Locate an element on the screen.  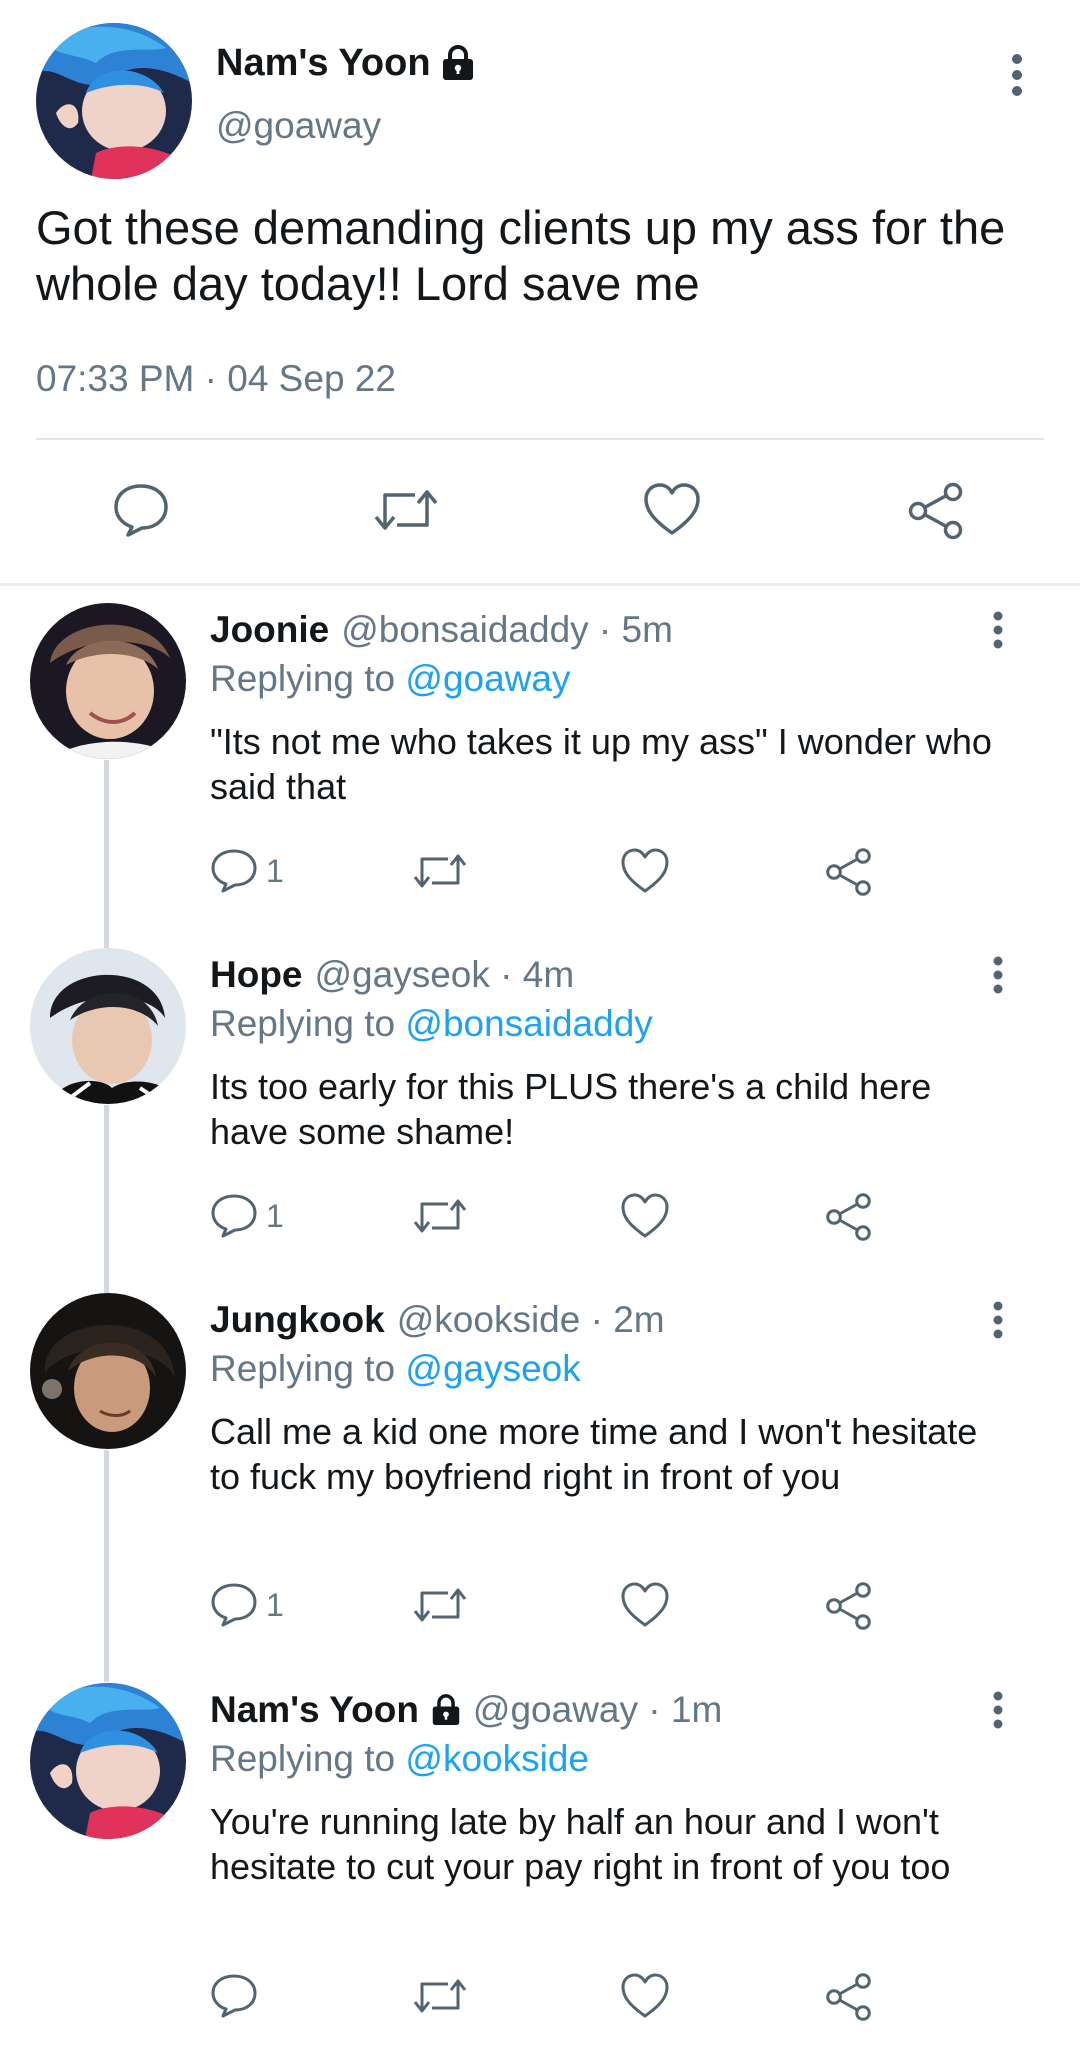
replying-to-link: @kookside is located at coordinates (497, 1758).